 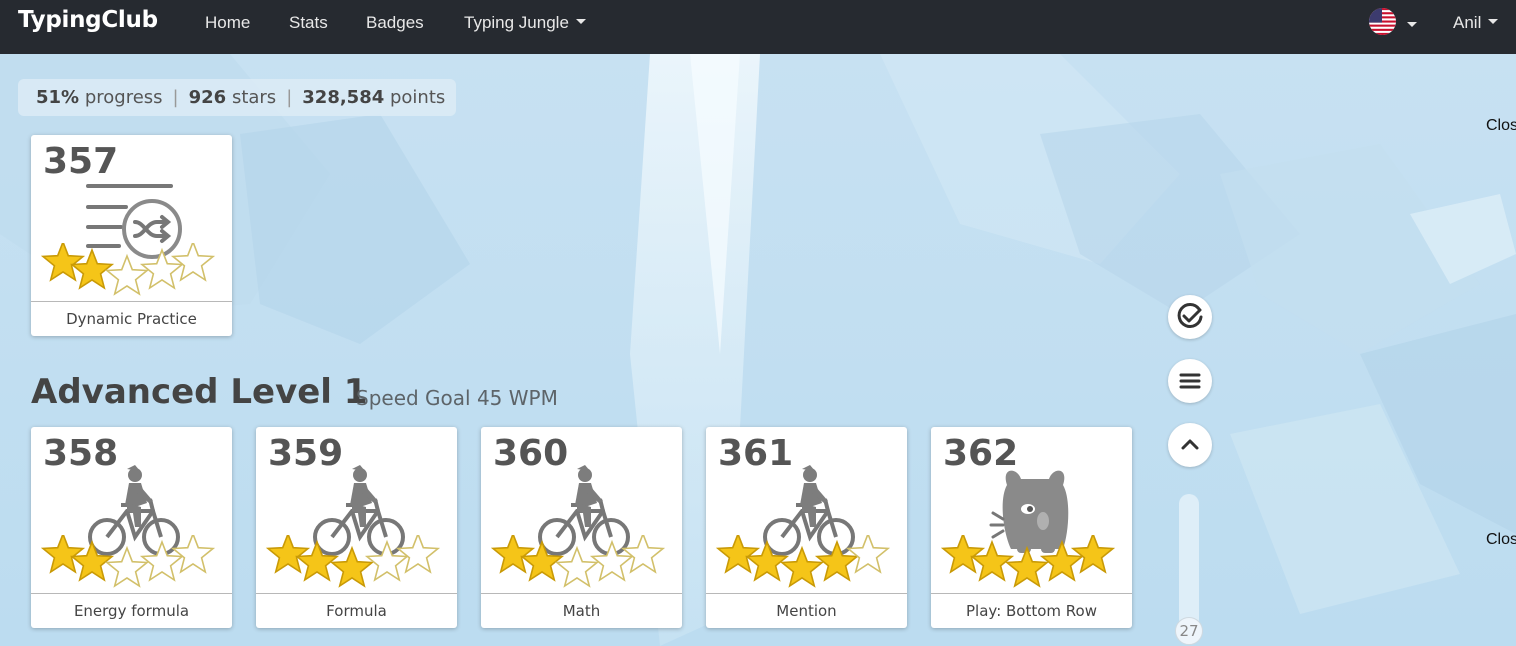 What do you see at coordinates (1189, 631) in the screenshot?
I see `track-counter: 27` at bounding box center [1189, 631].